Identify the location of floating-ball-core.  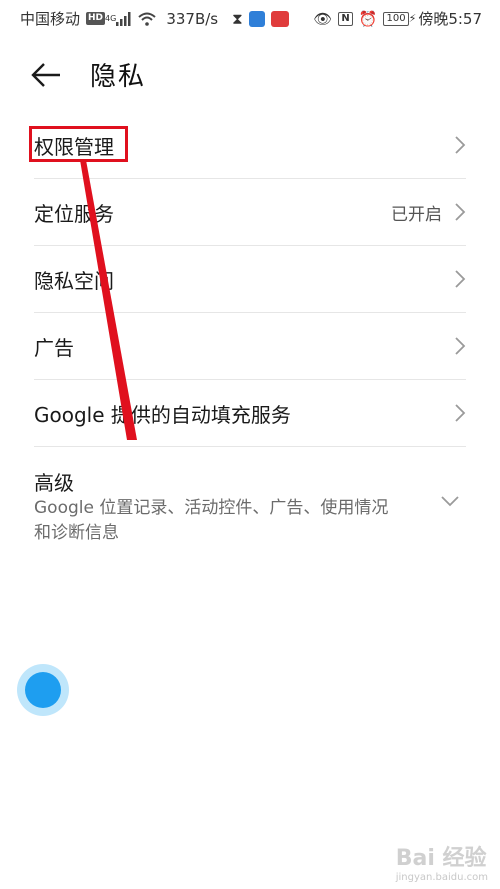
(43, 690).